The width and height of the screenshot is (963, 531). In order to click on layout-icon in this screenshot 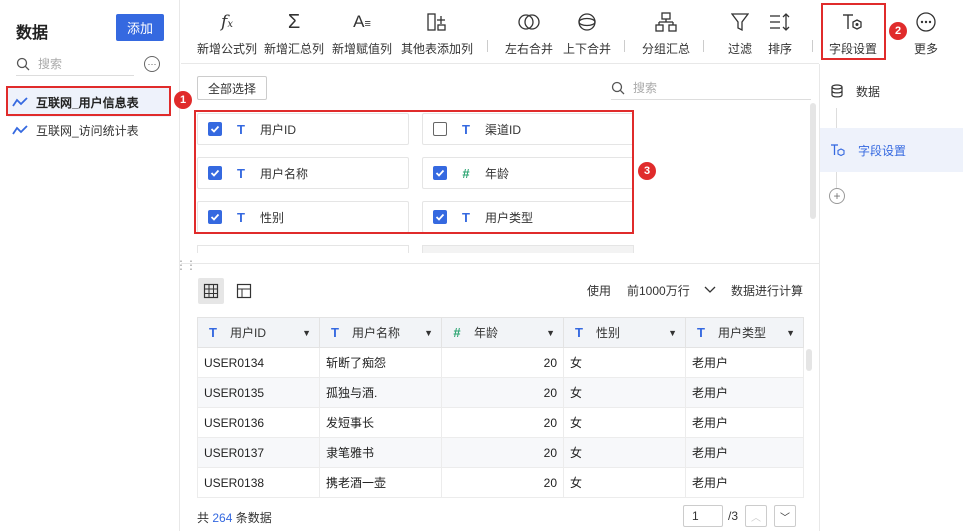, I will do `click(244, 291)`.